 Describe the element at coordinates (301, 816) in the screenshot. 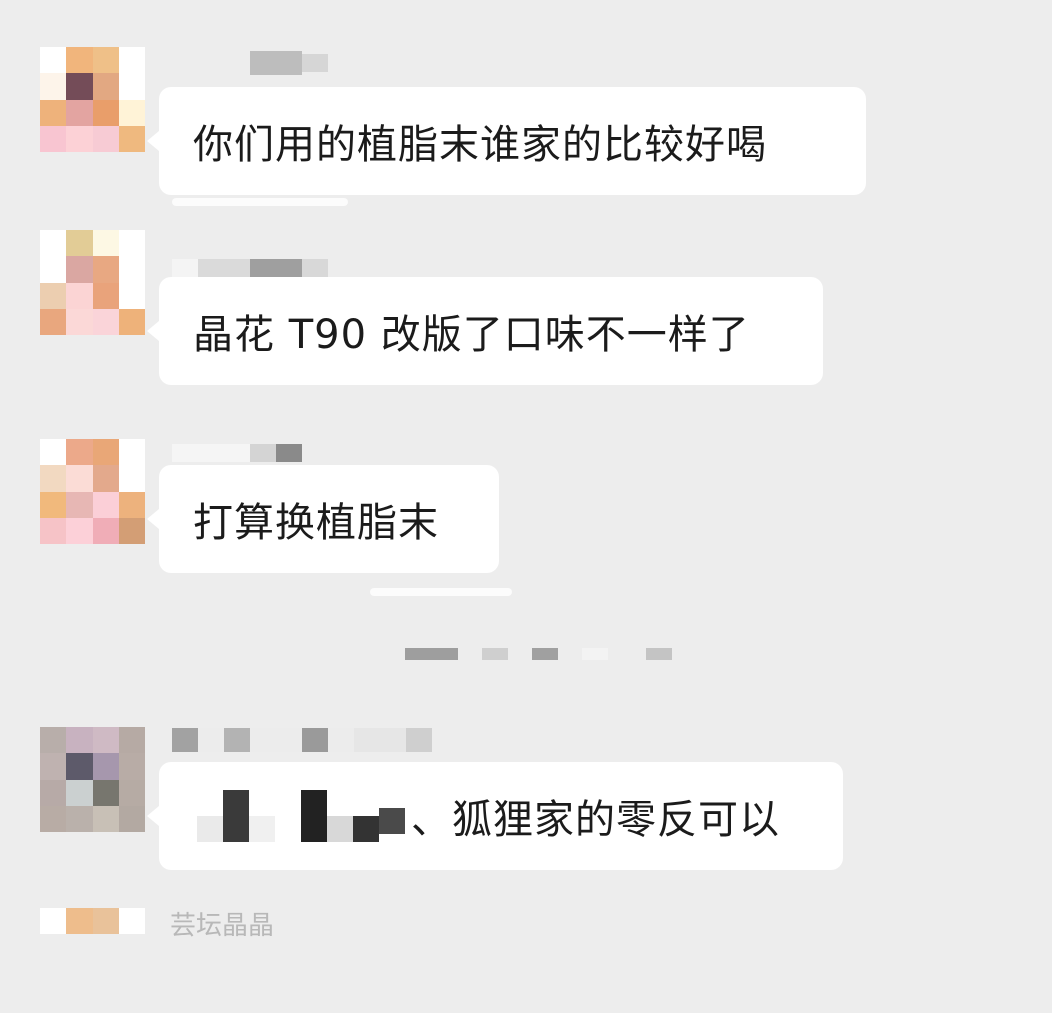

I see `pixelated-mention` at that location.